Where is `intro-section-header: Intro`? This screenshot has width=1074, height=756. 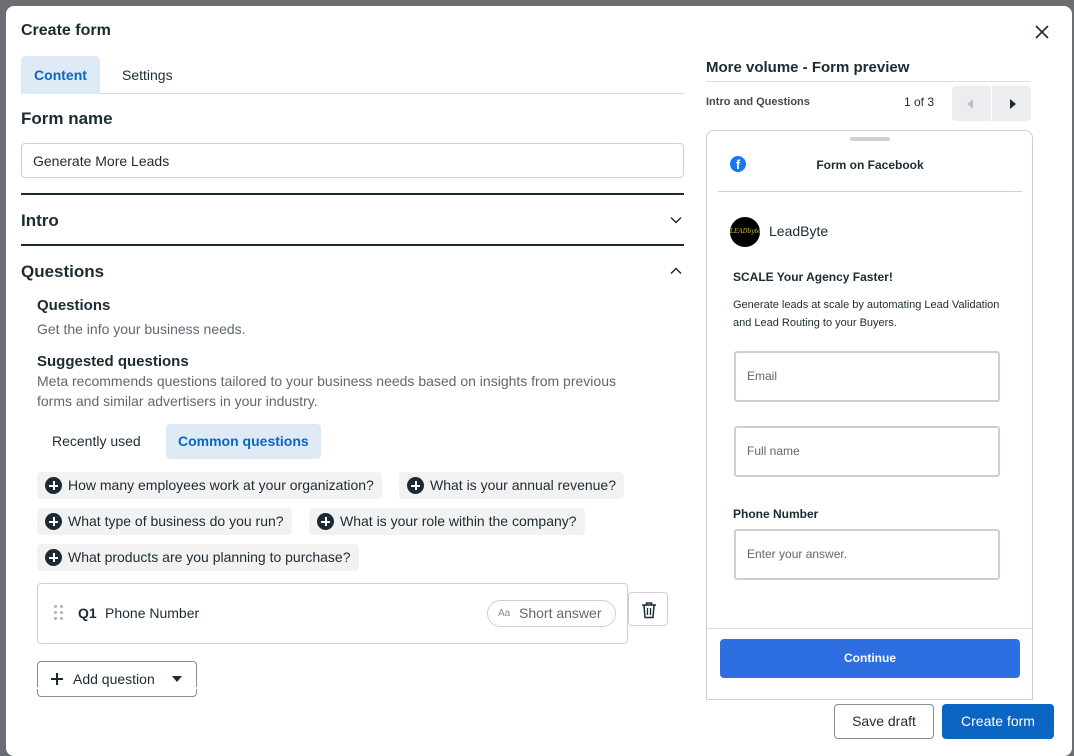
intro-section-header: Intro is located at coordinates (40, 221).